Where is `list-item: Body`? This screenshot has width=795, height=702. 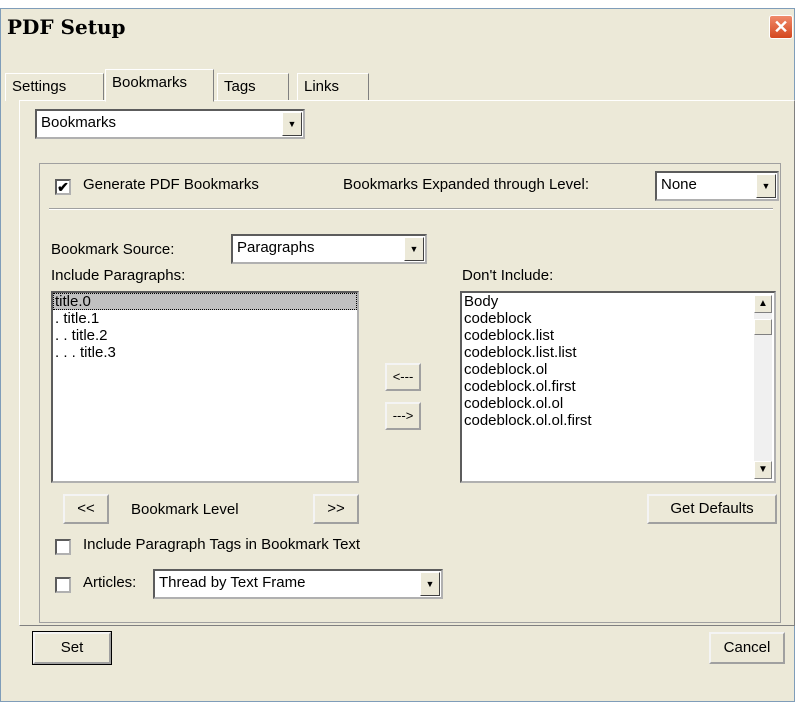
list-item: Body is located at coordinates (618, 301).